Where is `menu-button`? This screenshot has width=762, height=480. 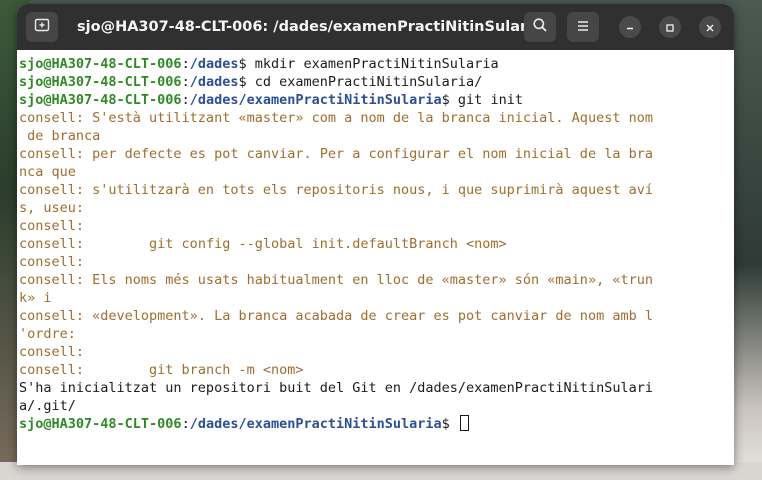 menu-button is located at coordinates (583, 27).